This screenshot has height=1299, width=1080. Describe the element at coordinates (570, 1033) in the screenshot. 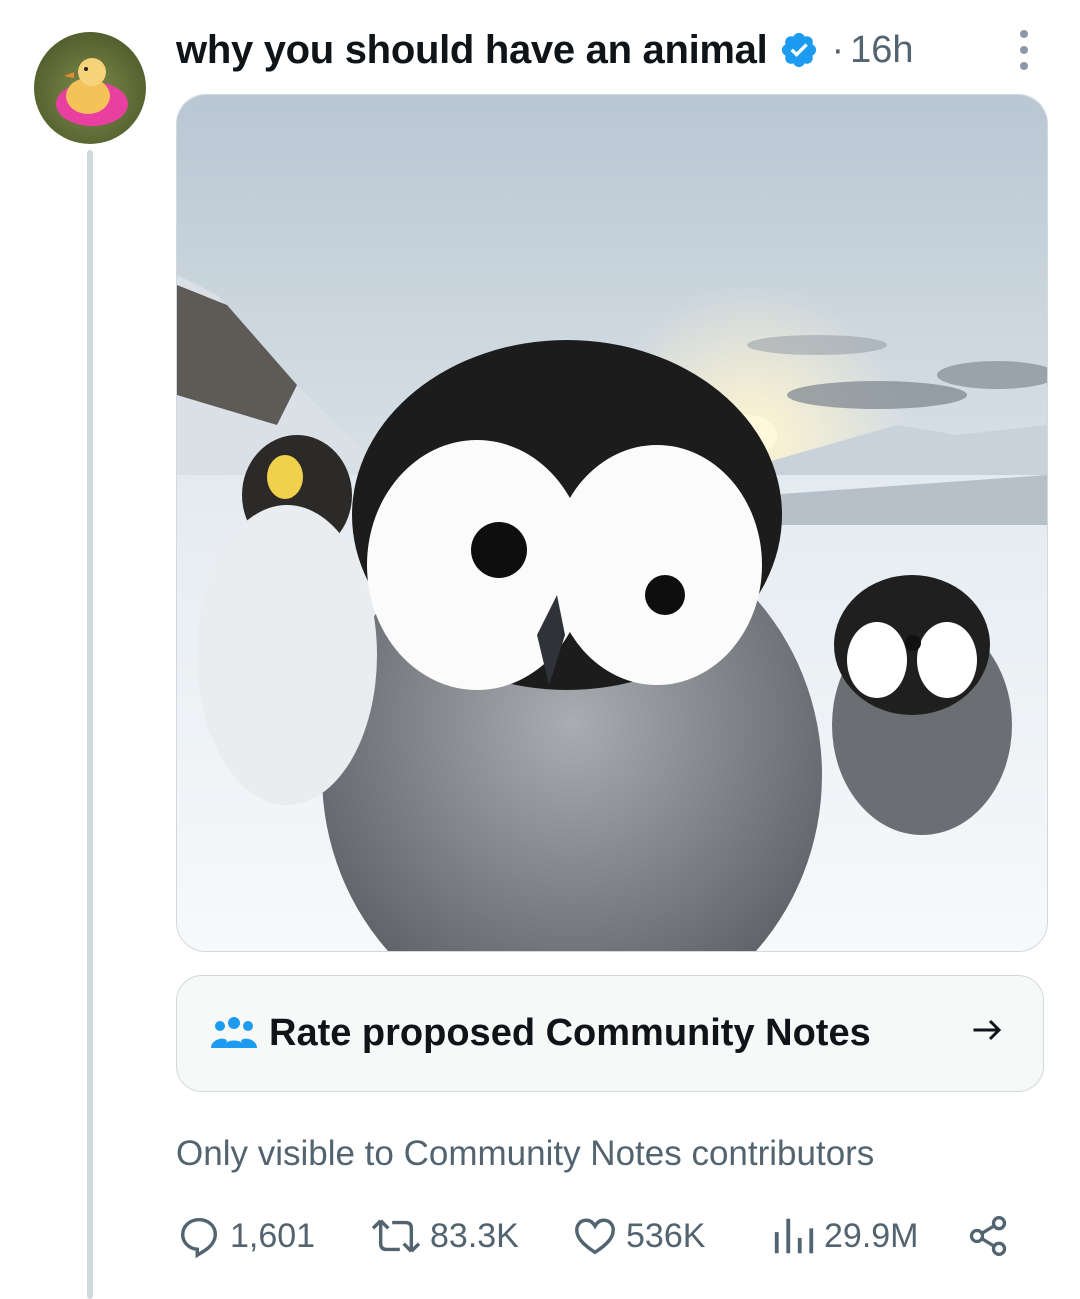

I see `community-notes-label: Rate proposed Community Notes` at that location.